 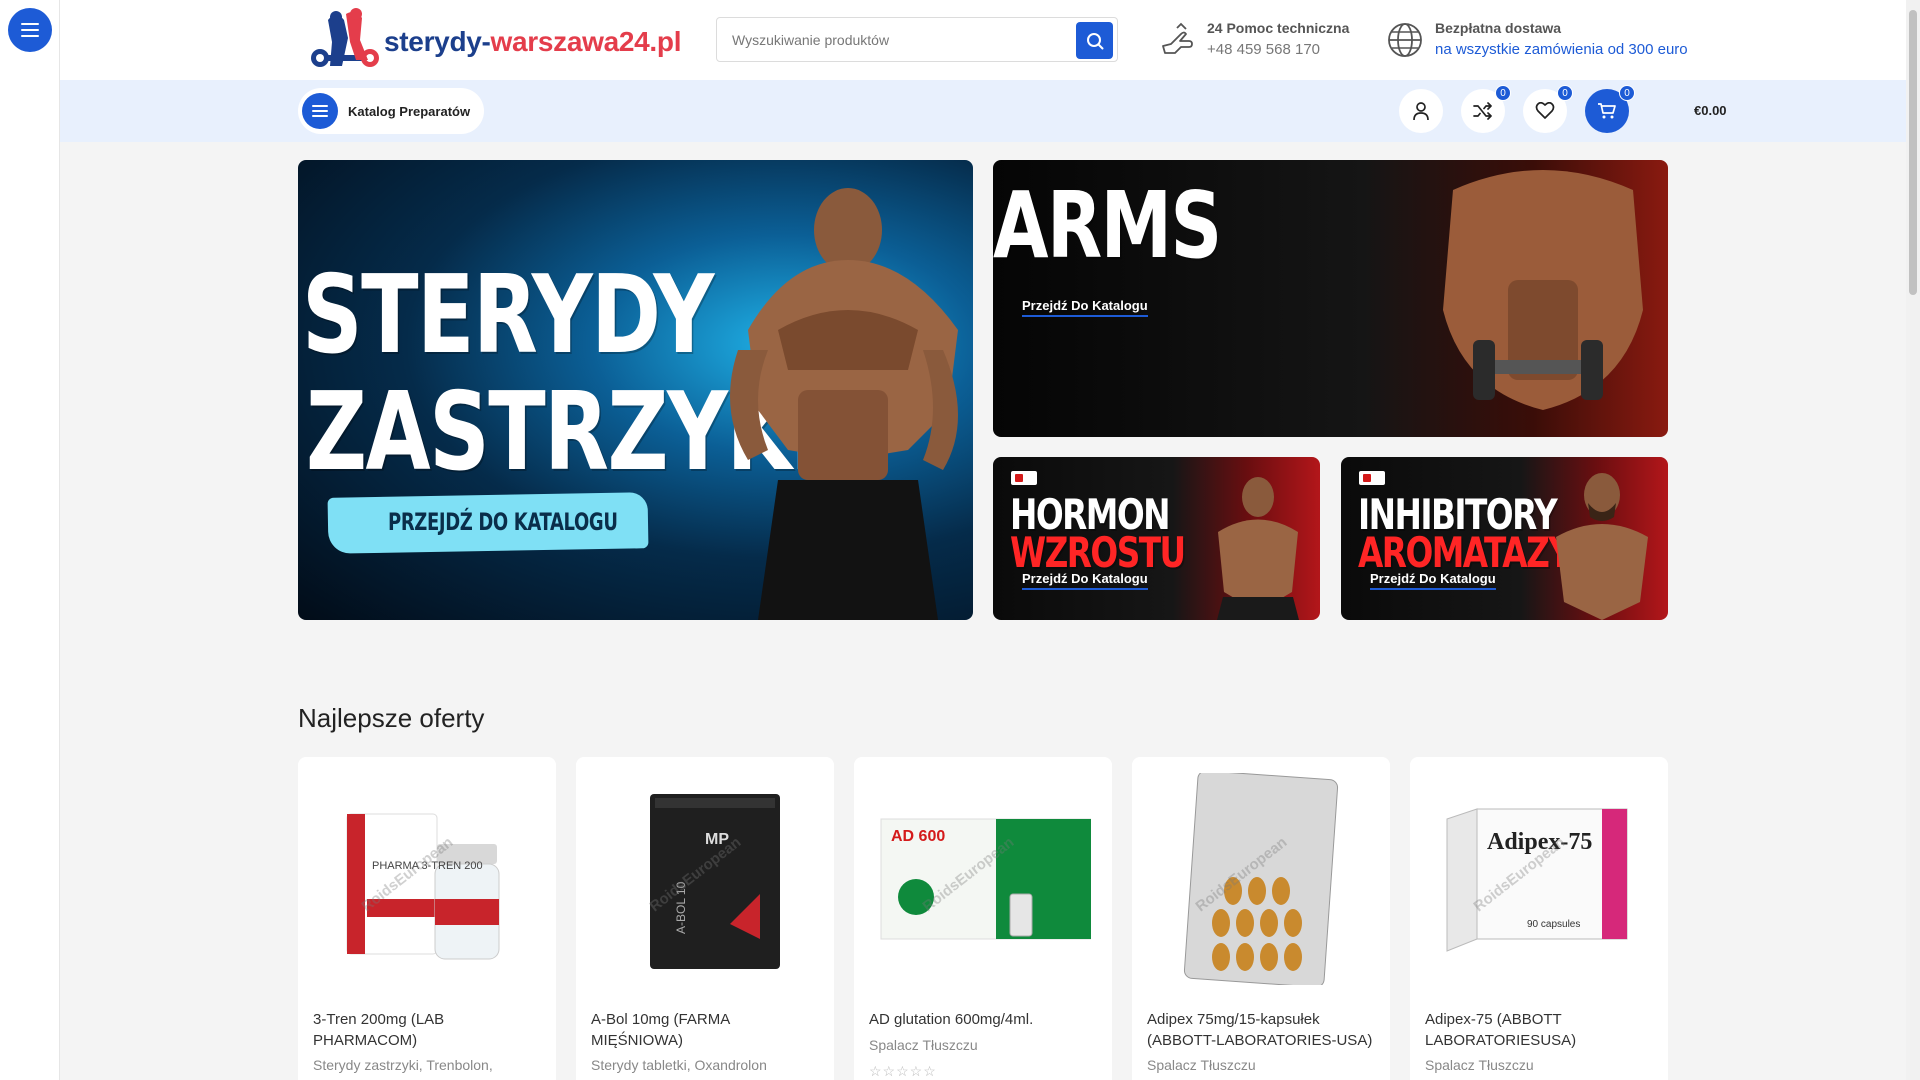 I want to click on section-title: Najlepsze oferty, so click(x=391, y=718).